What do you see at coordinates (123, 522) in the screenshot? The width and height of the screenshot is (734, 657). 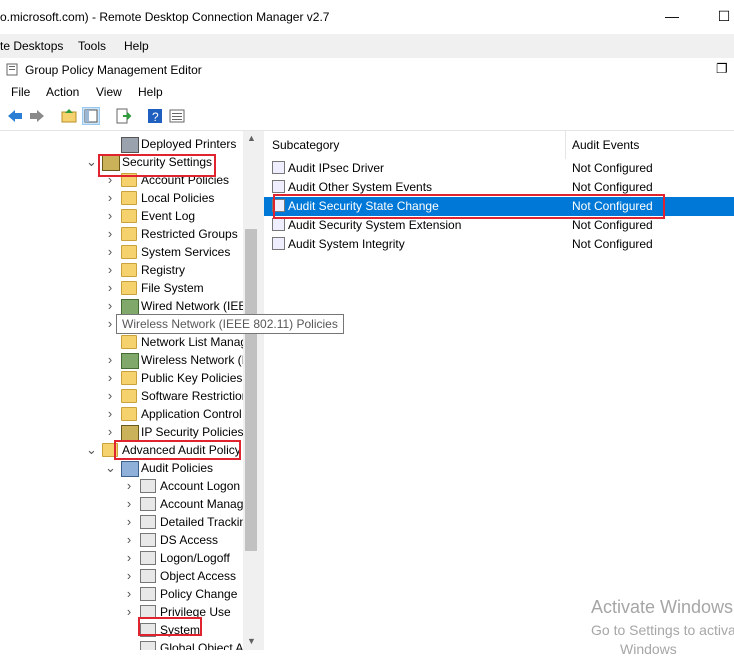 I see `tree-item: › Detailed Trackin` at bounding box center [123, 522].